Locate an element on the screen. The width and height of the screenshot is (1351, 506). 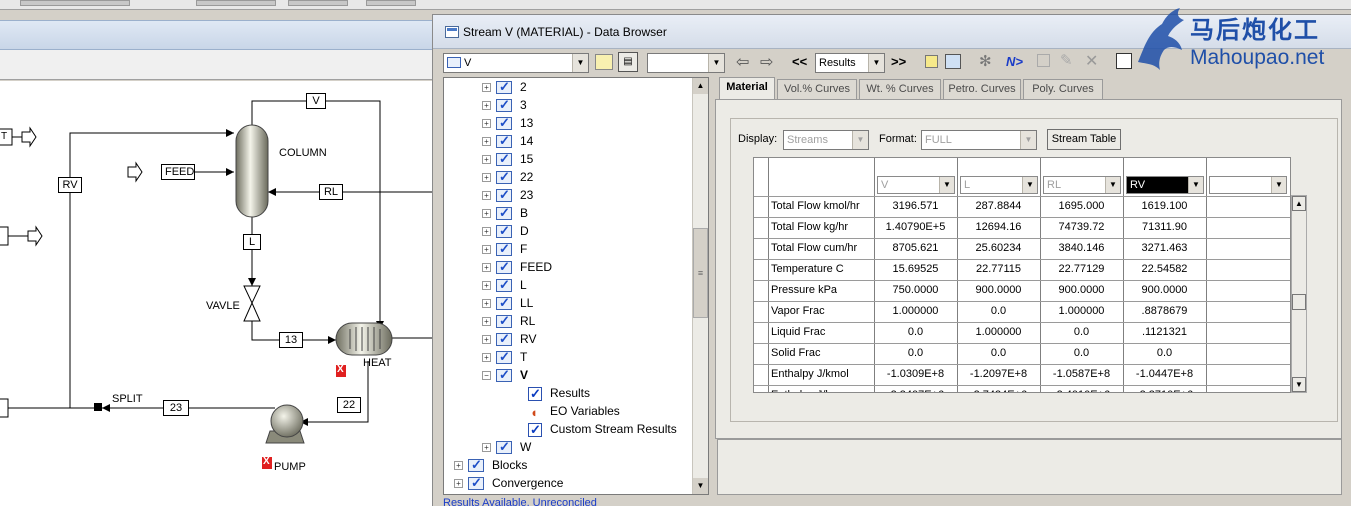
display-select: Streams ▼ is located at coordinates (826, 140).